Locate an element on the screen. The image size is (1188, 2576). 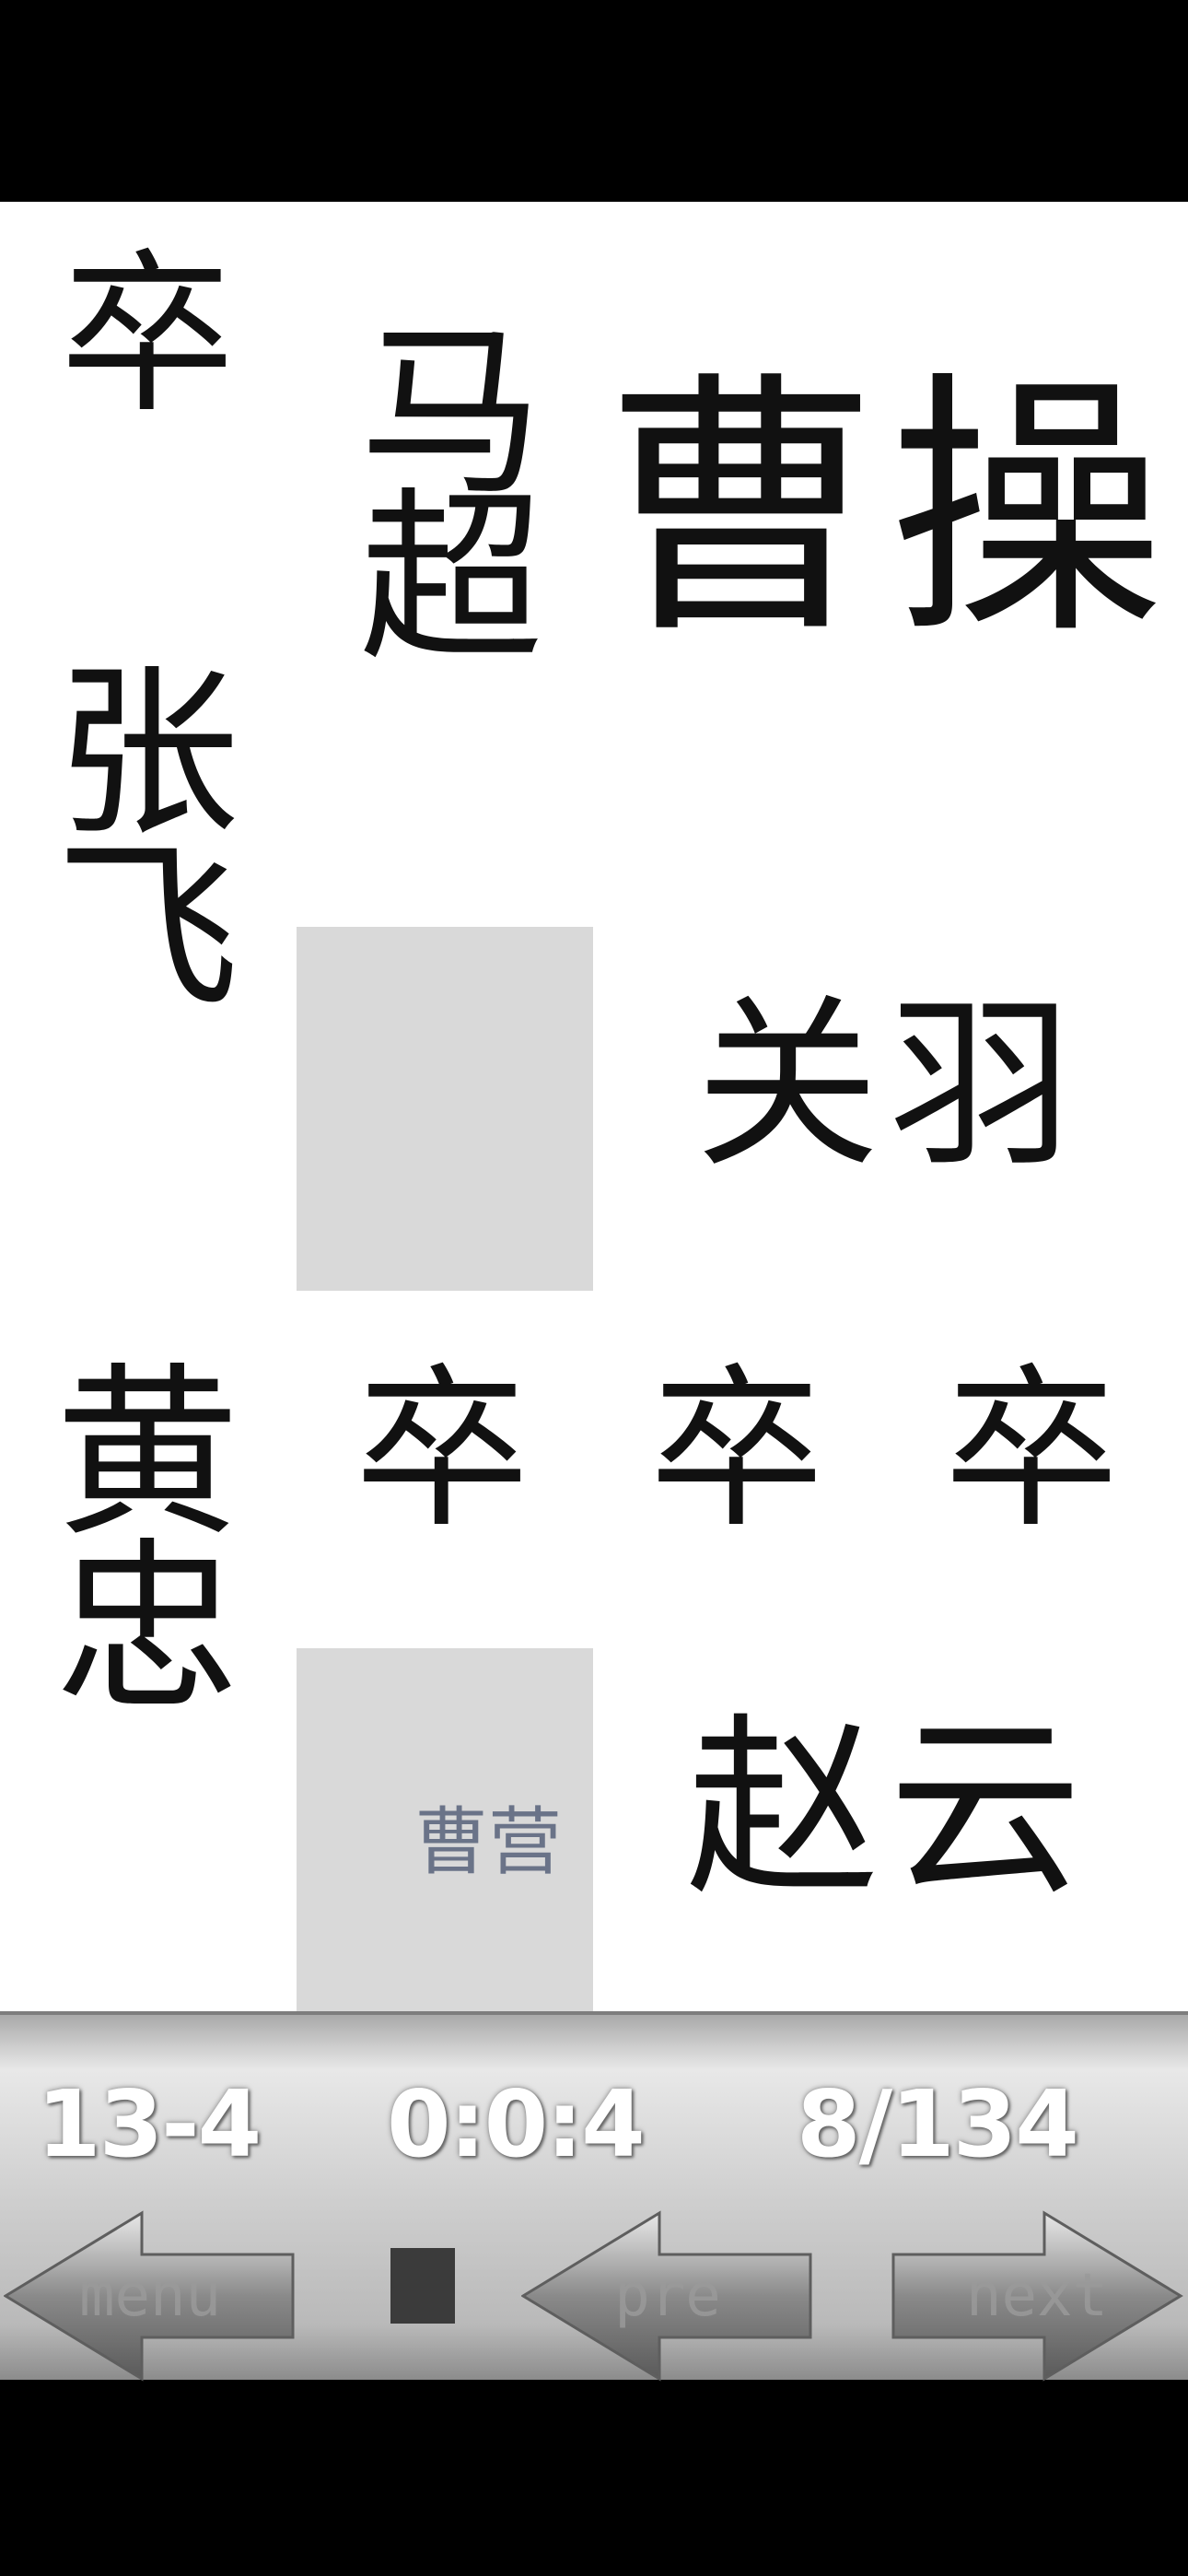
next-button: next is located at coordinates (1037, 2295).